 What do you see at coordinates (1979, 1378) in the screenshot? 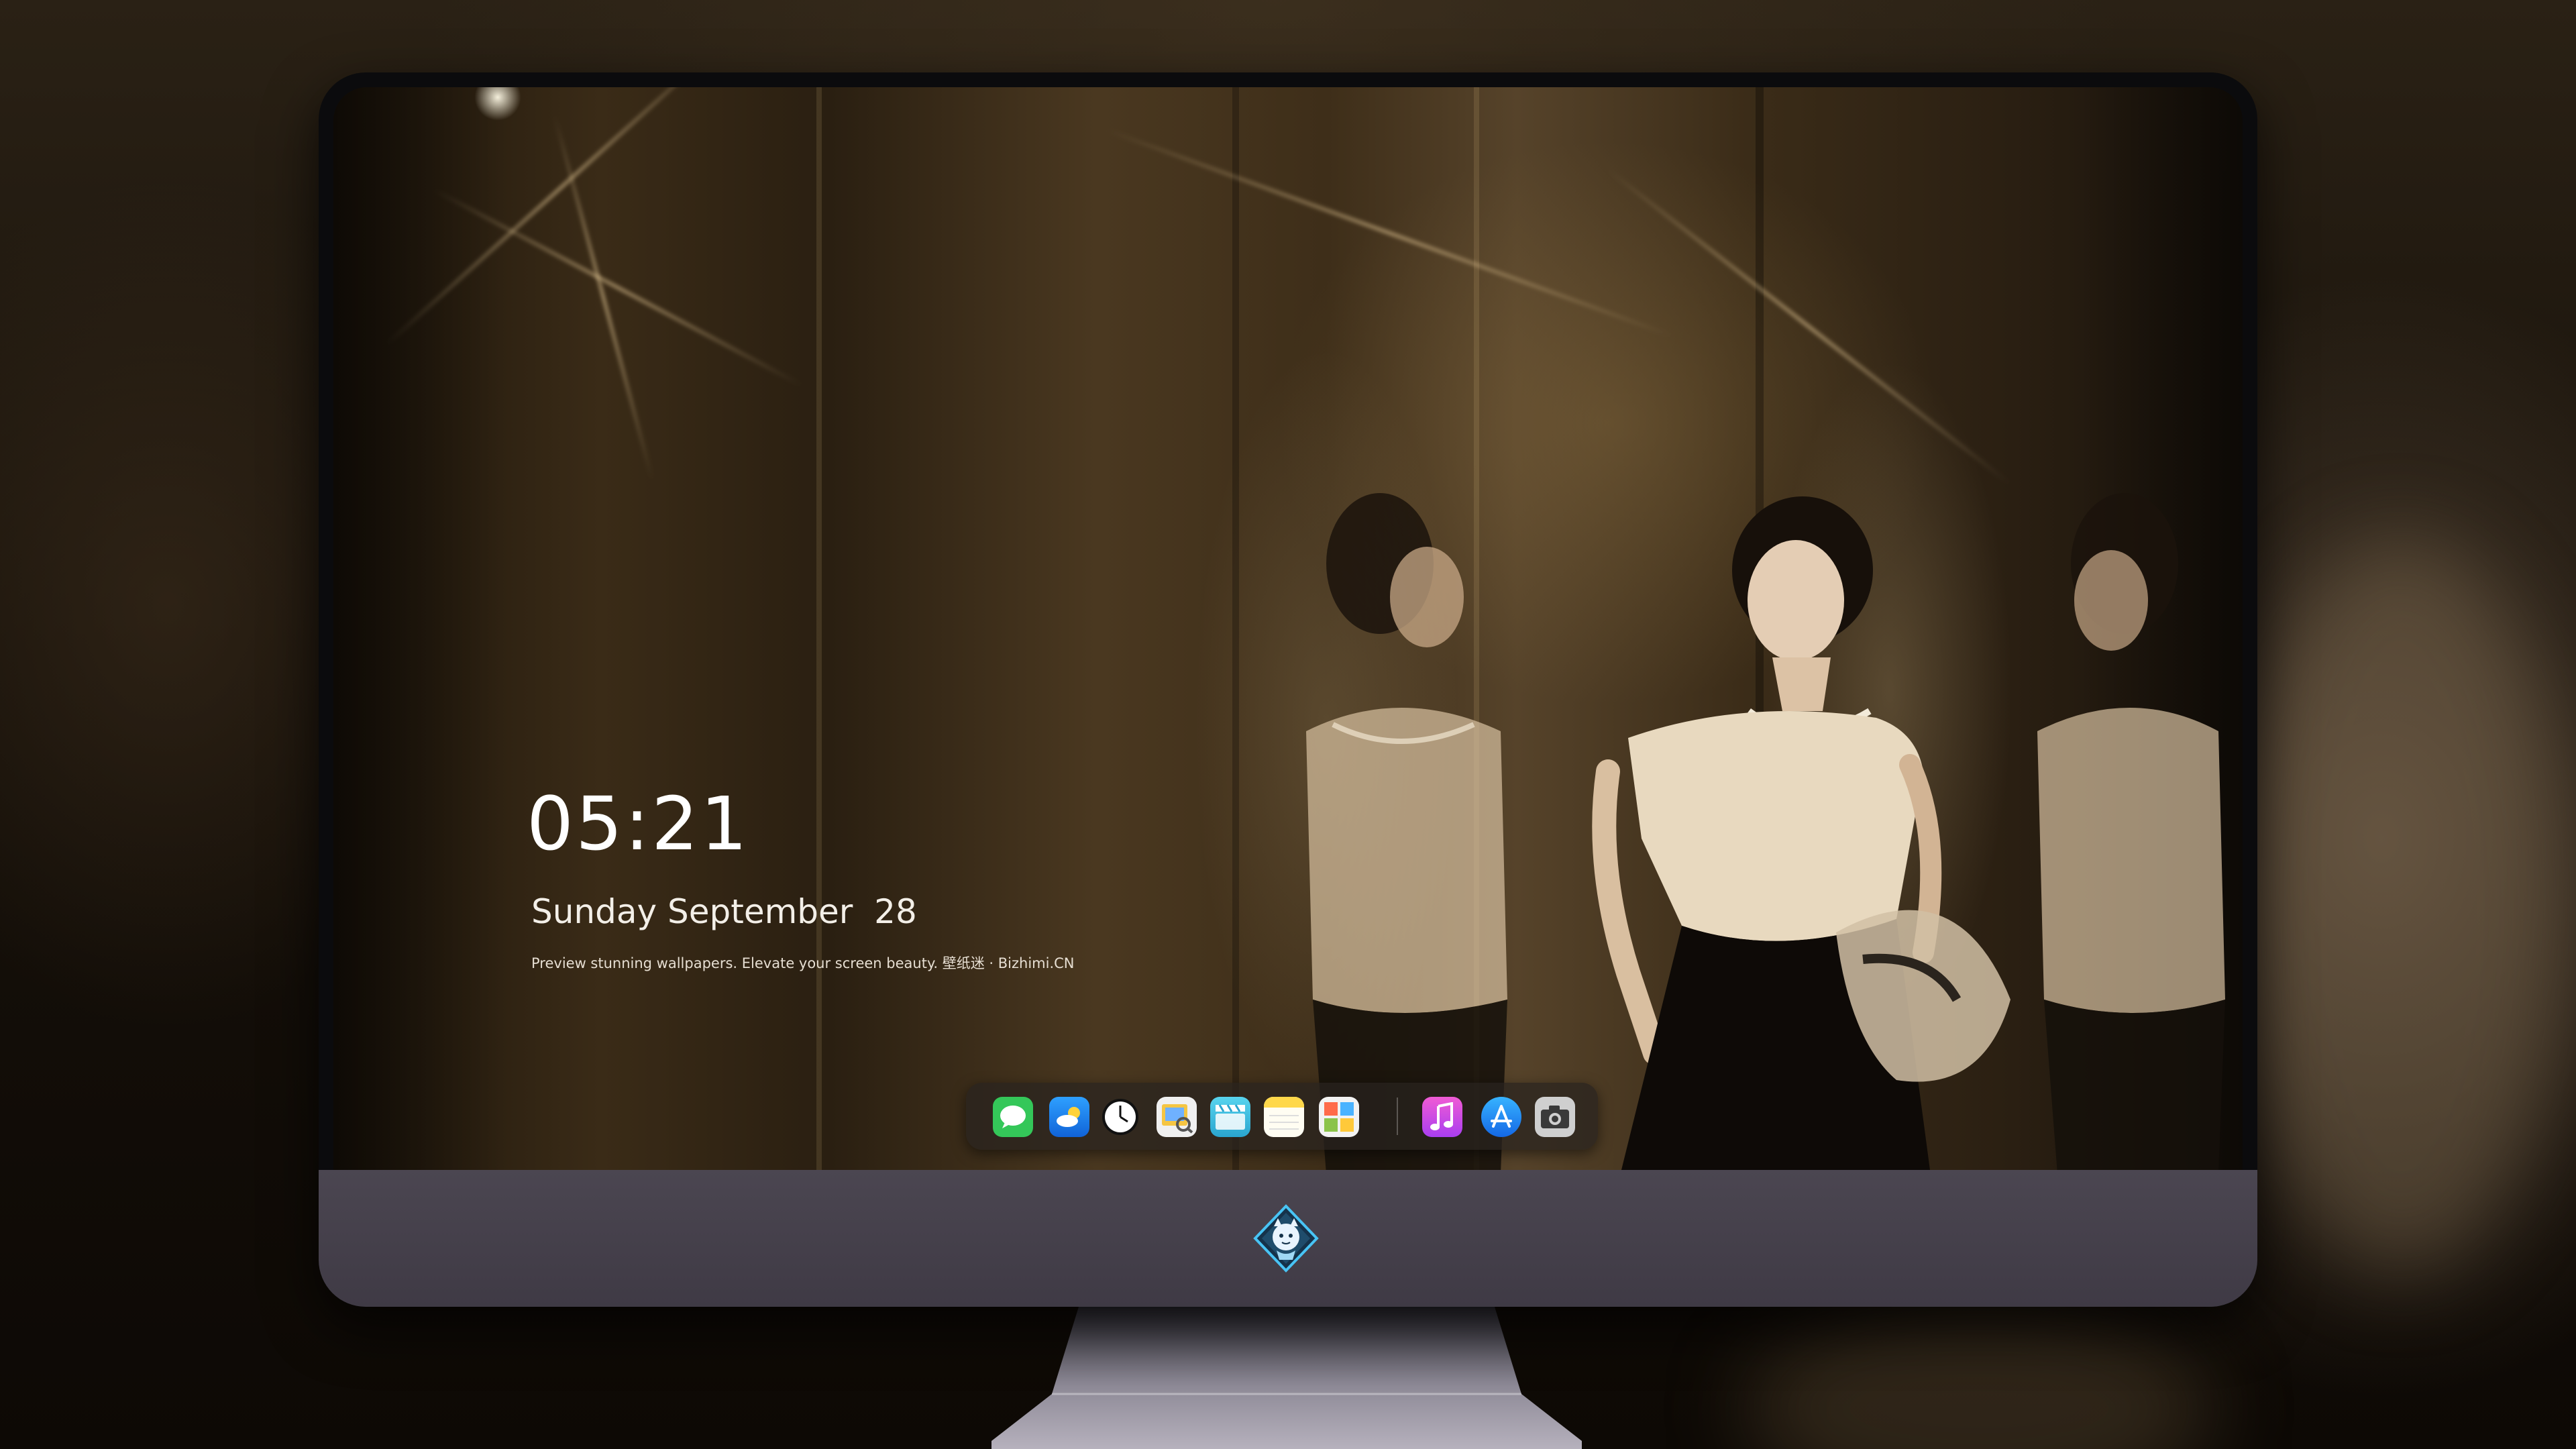
I see `background-blur-glow` at bounding box center [1979, 1378].